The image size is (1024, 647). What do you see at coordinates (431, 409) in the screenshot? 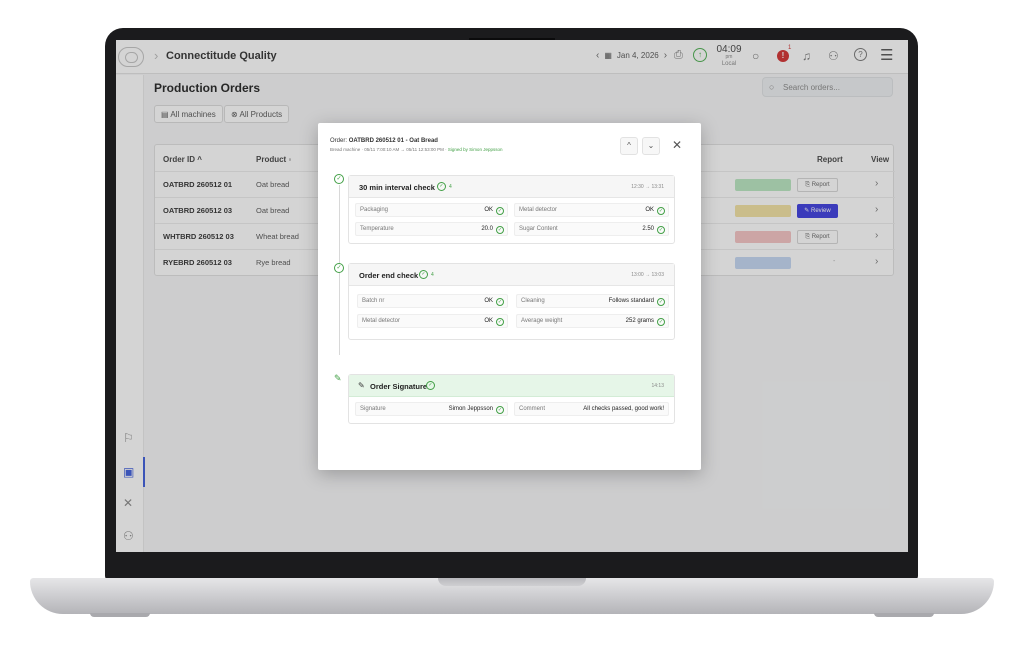
I see `field-signature: Signature Simon Jeppsson ✓` at bounding box center [431, 409].